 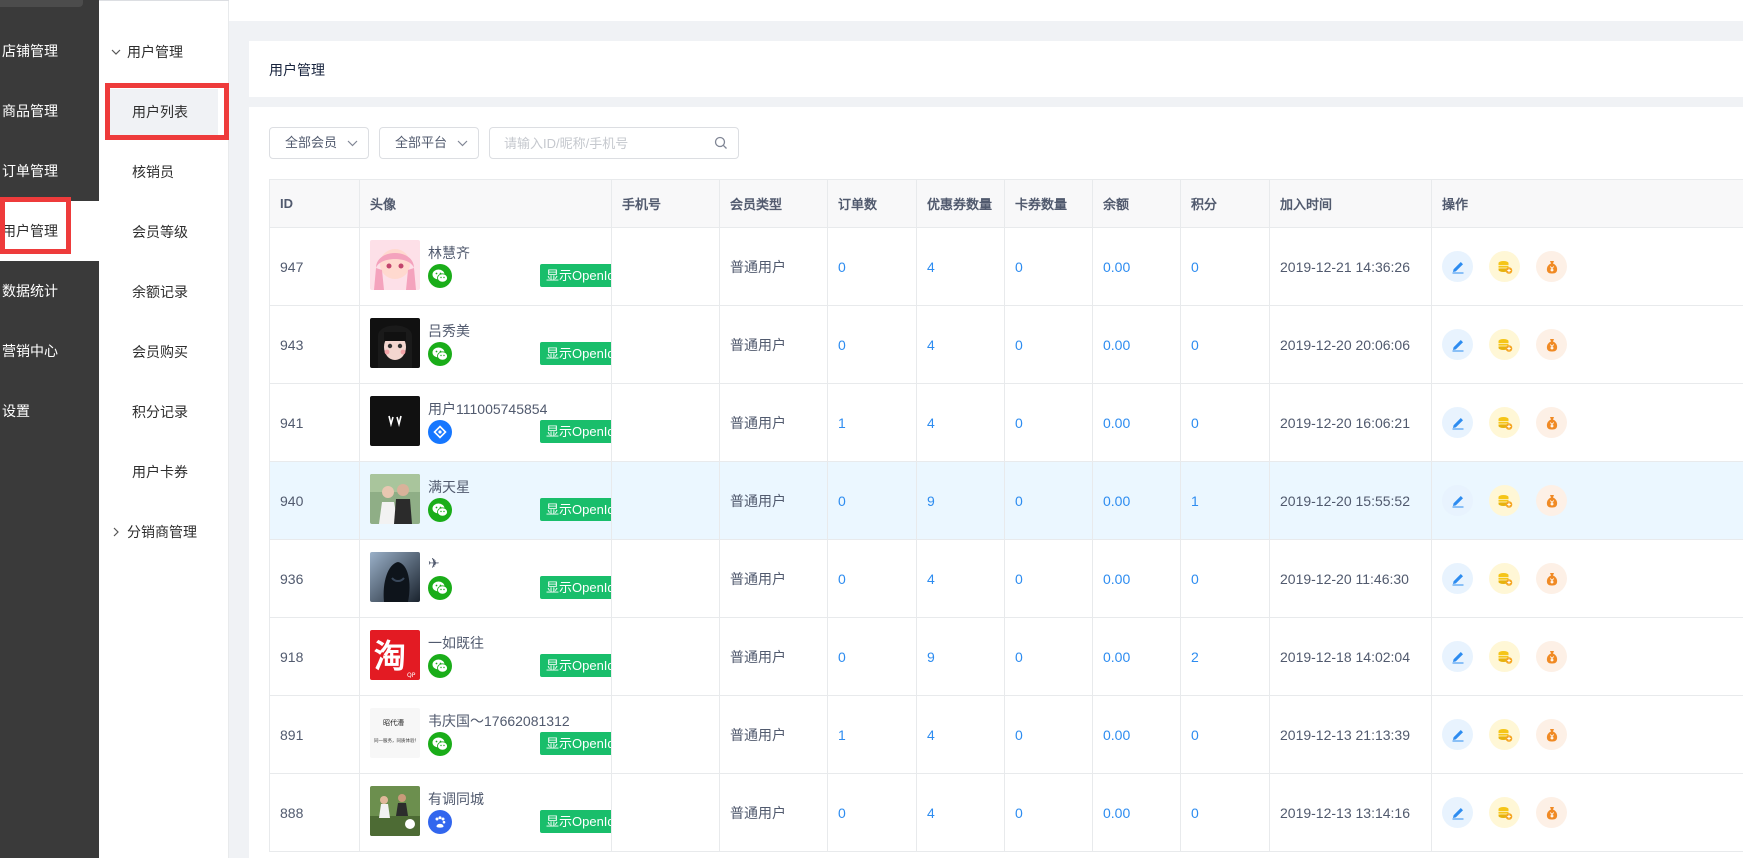 What do you see at coordinates (49, 351) in the screenshot?
I see `nav-marketing: 营销中心` at bounding box center [49, 351].